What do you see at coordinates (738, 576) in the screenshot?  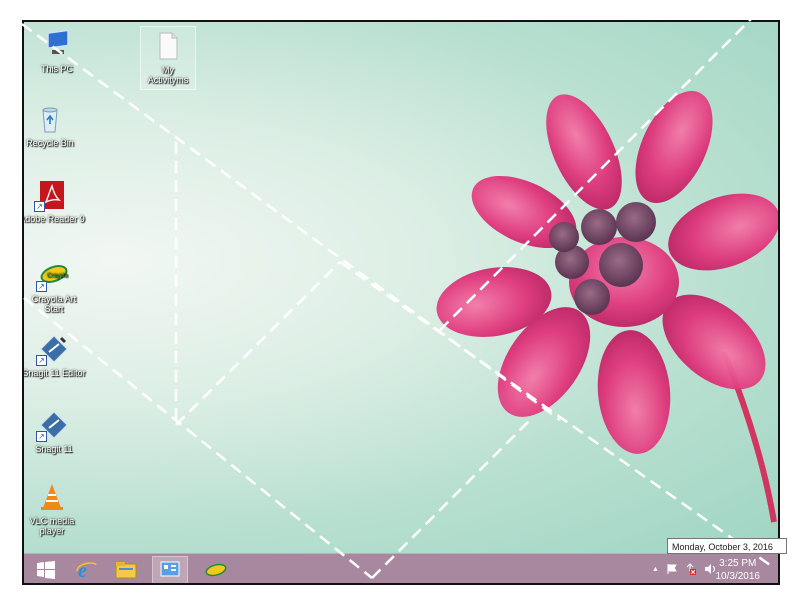 I see `clock-date: 10/3/2016` at bounding box center [738, 576].